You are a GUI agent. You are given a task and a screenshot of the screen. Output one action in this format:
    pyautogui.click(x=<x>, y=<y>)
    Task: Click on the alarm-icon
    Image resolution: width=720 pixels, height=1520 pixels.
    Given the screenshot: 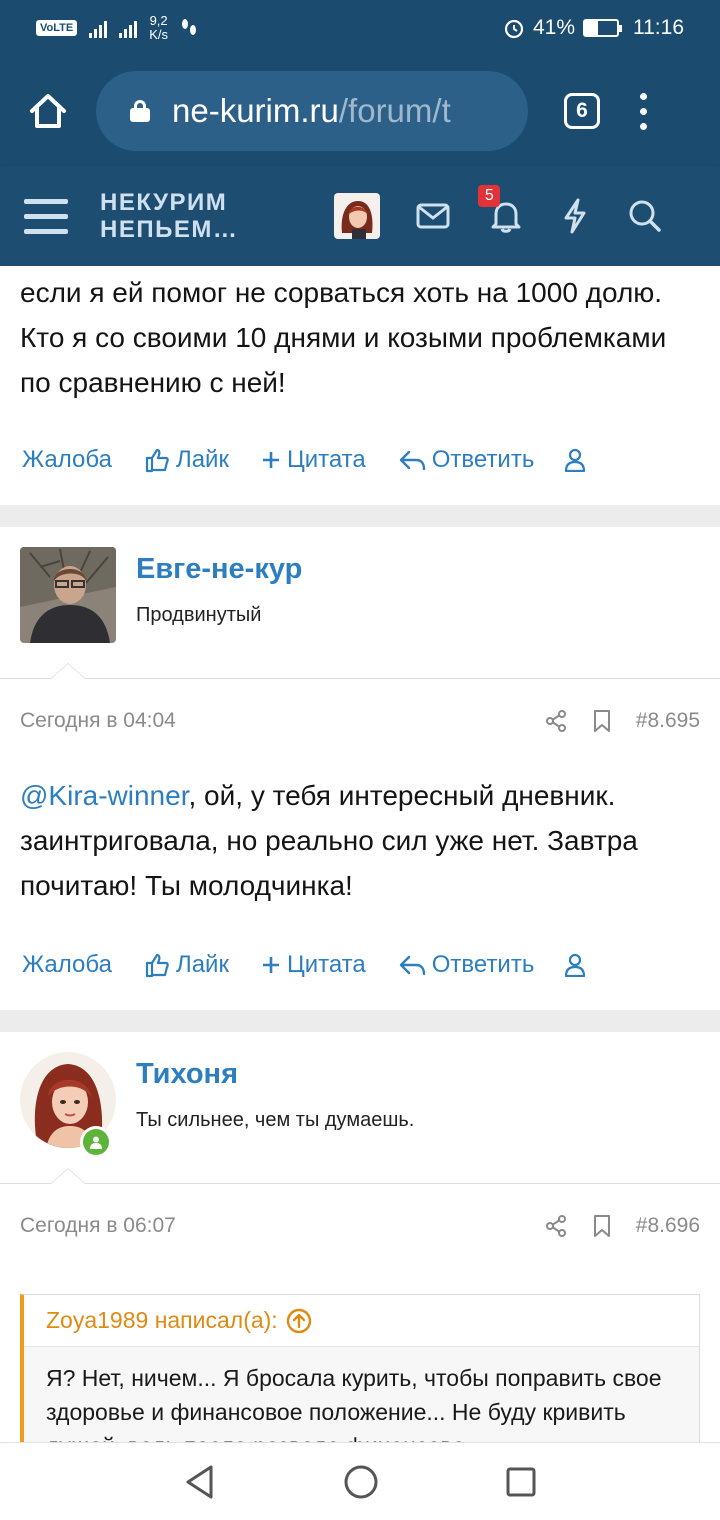 What is the action you would take?
    pyautogui.click(x=514, y=29)
    